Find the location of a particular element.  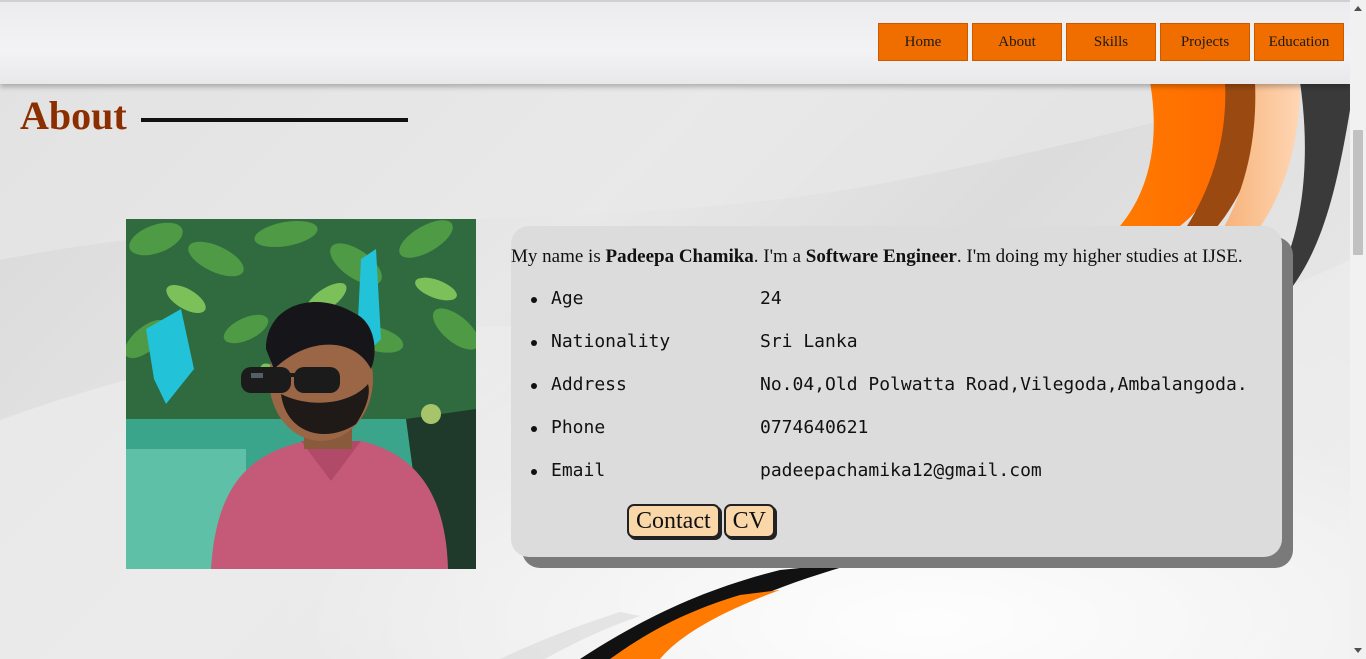

nav-skills-button: Skills is located at coordinates (1111, 42).